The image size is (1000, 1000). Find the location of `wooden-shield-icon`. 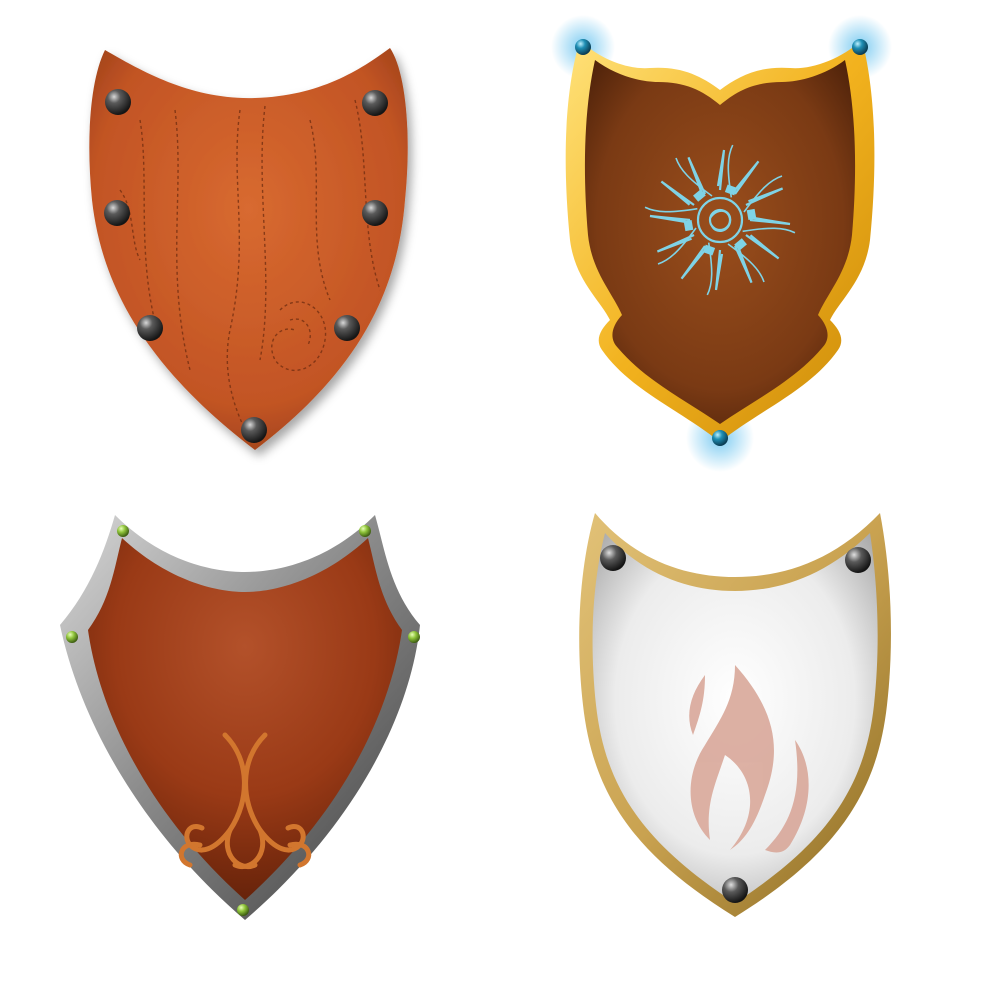

wooden-shield-icon is located at coordinates (250, 250).